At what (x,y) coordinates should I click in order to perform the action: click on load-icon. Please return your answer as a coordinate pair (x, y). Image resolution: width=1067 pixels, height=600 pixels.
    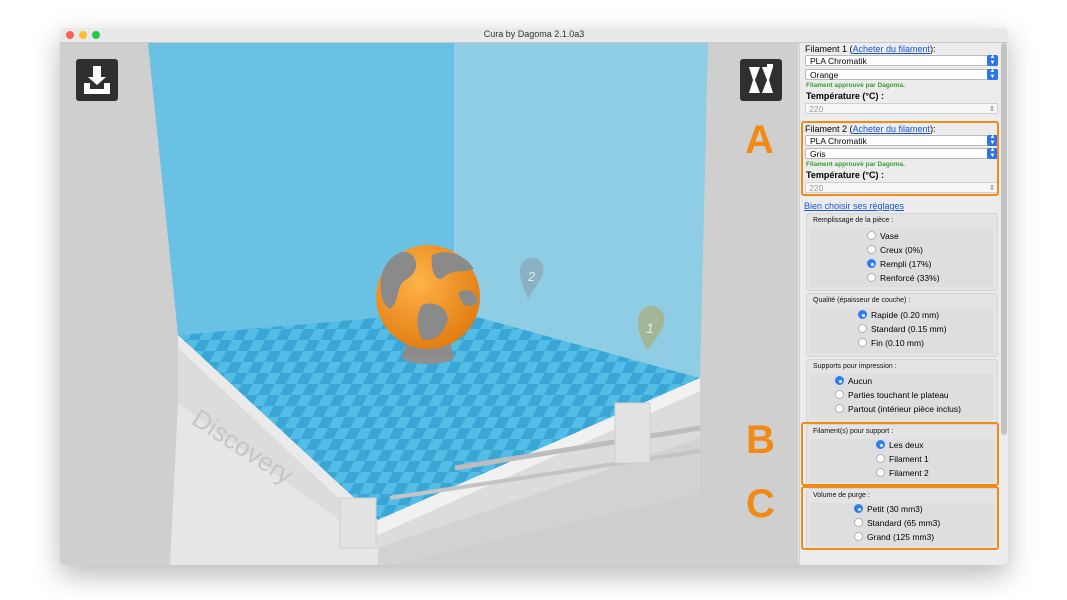
    Looking at the image, I should click on (97, 80).